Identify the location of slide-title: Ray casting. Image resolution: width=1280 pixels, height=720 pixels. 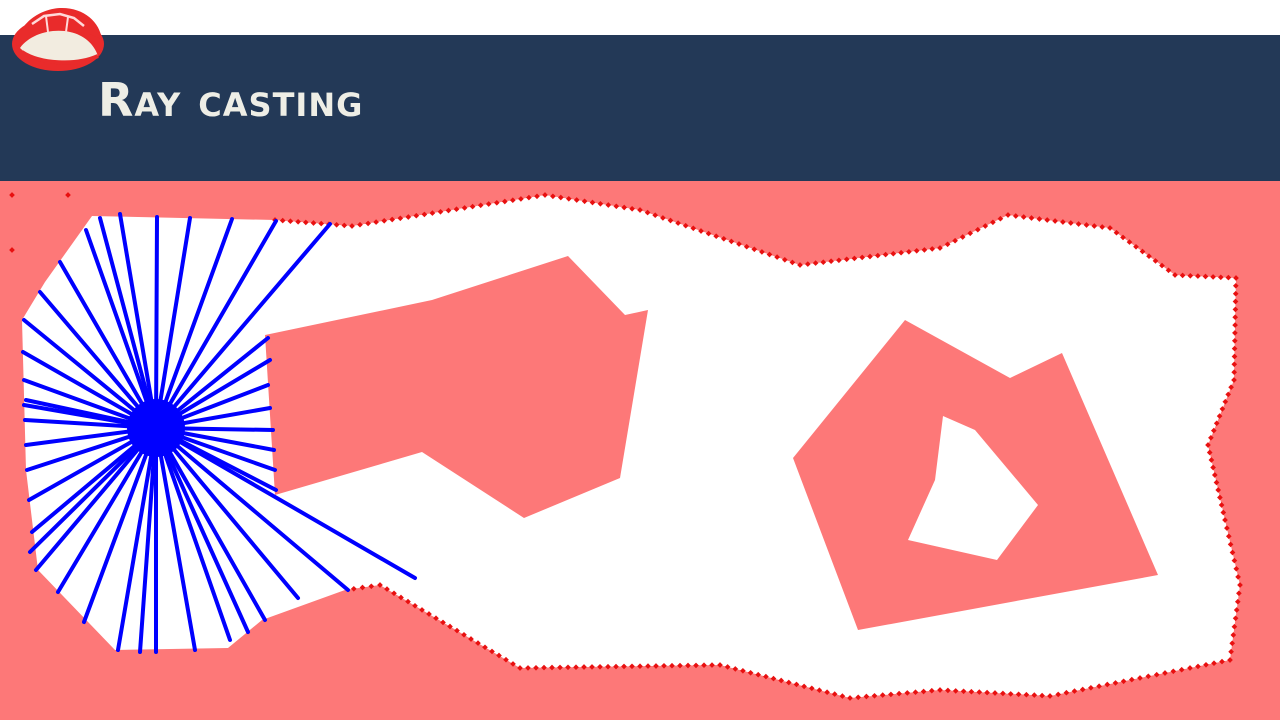
(231, 100).